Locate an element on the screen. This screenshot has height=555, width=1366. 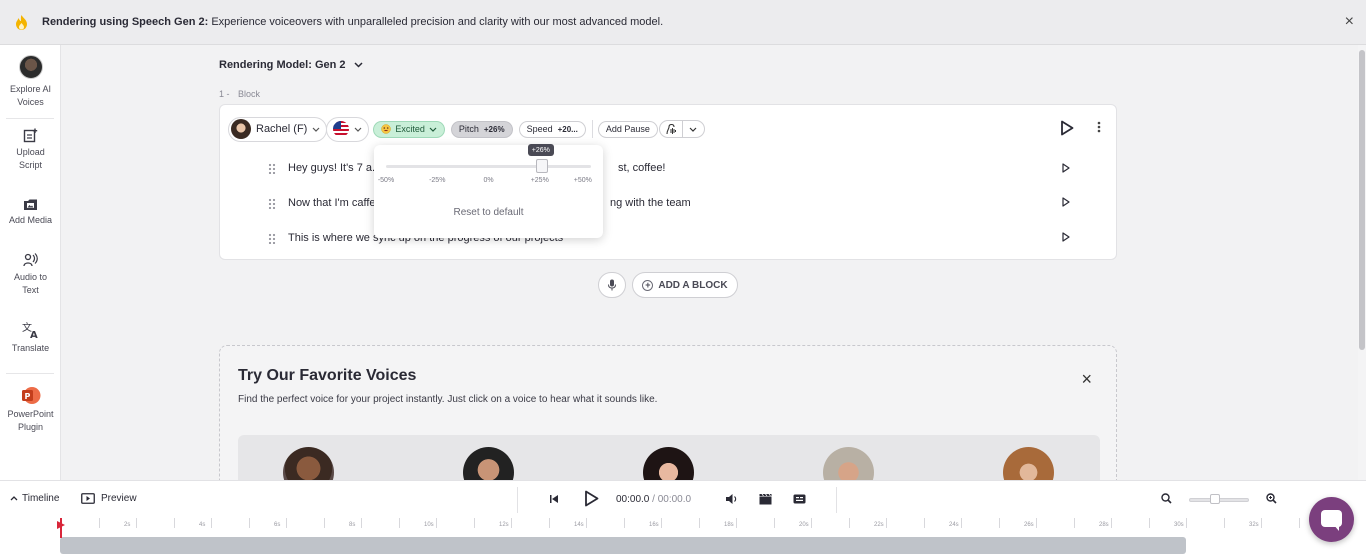
sidebar-item-label: Audio to Text is located at coordinates (30, 283).